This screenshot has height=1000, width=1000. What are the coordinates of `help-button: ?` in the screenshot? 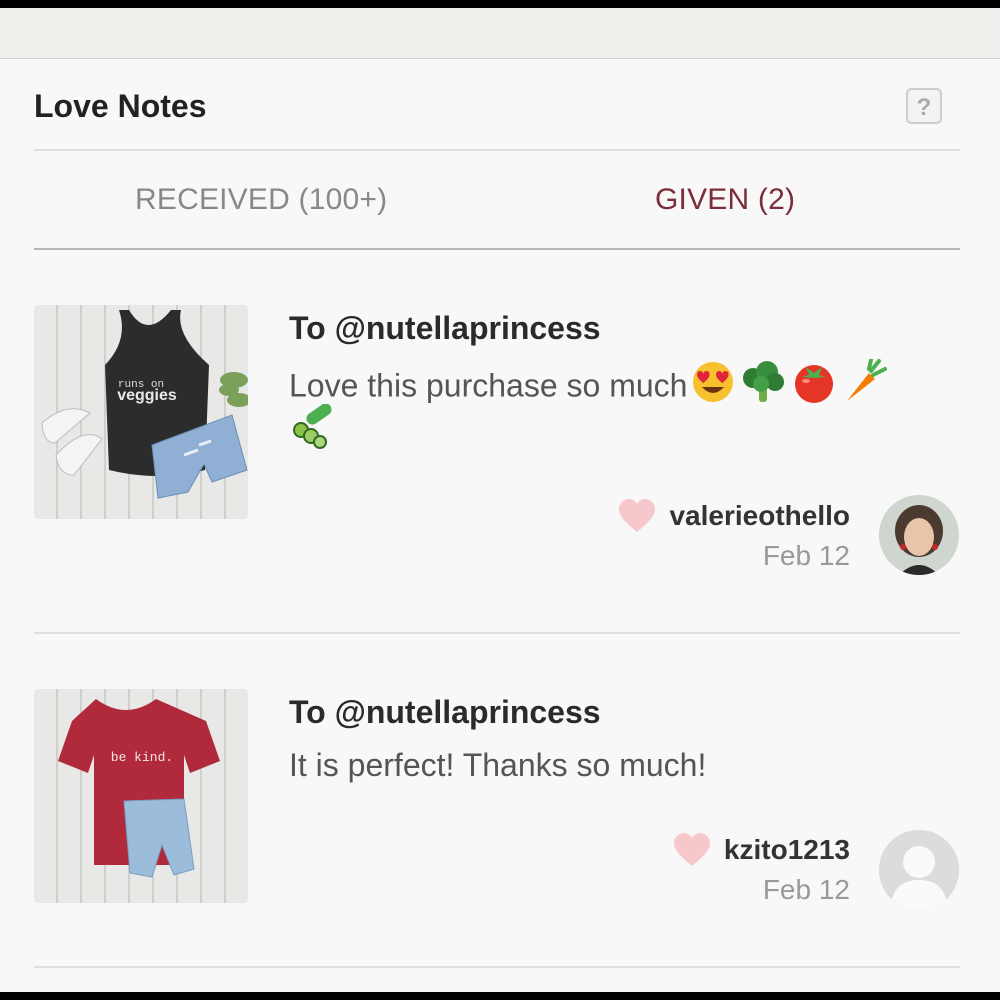 It's located at (924, 106).